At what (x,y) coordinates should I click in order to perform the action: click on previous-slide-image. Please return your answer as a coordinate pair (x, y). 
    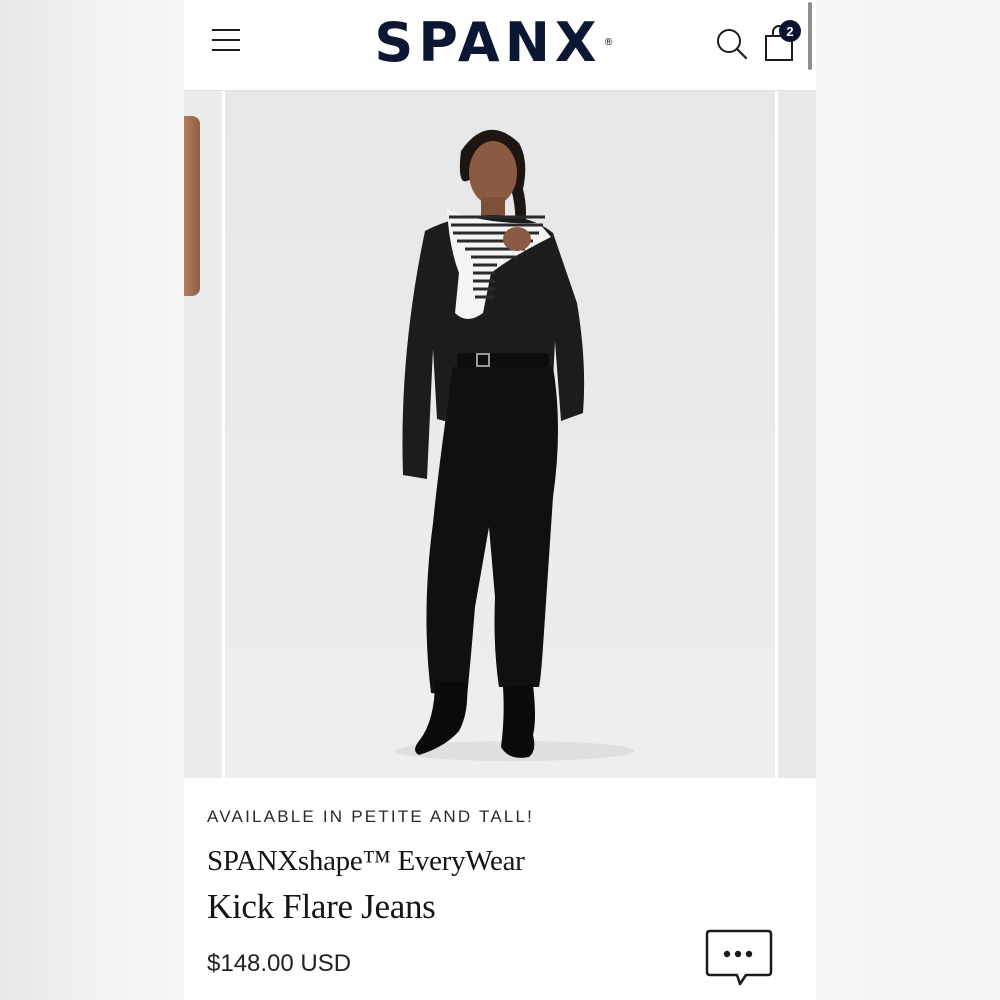
    Looking at the image, I should click on (192, 206).